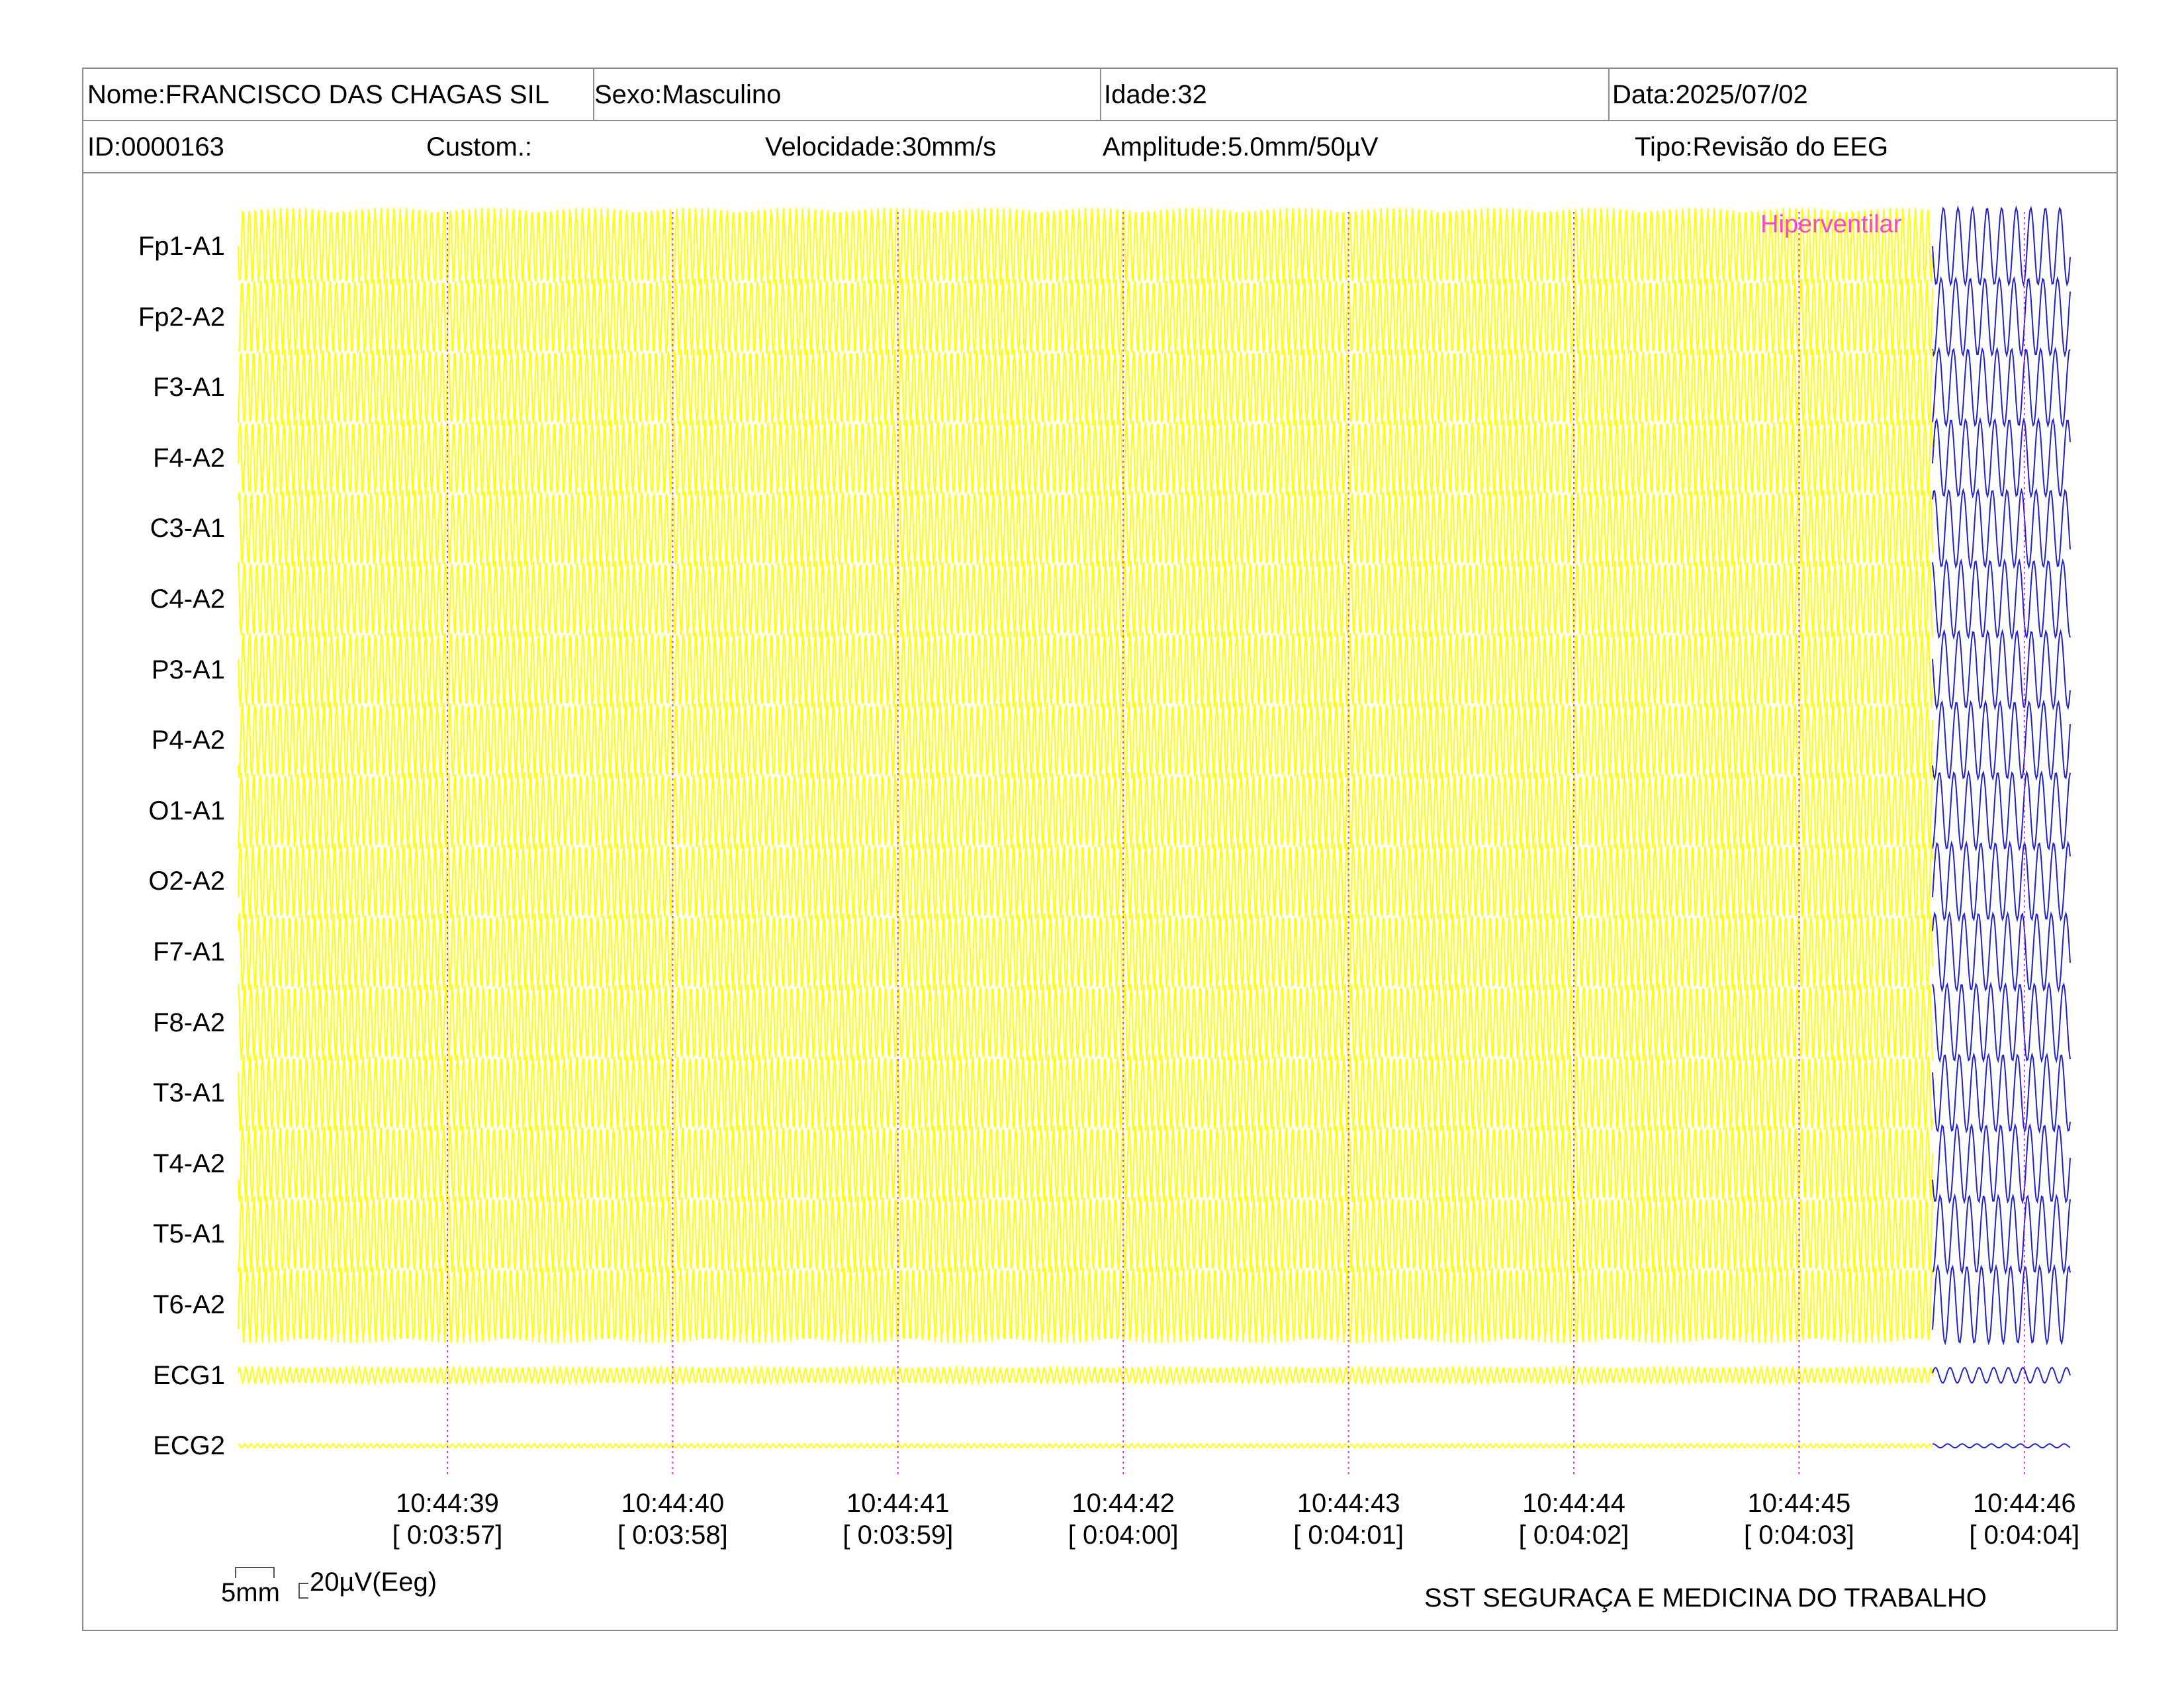 The image size is (2184, 1688). Describe the element at coordinates (373, 1582) in the screenshot. I see `scale-uv-label: 20µV(Eeg)` at that location.